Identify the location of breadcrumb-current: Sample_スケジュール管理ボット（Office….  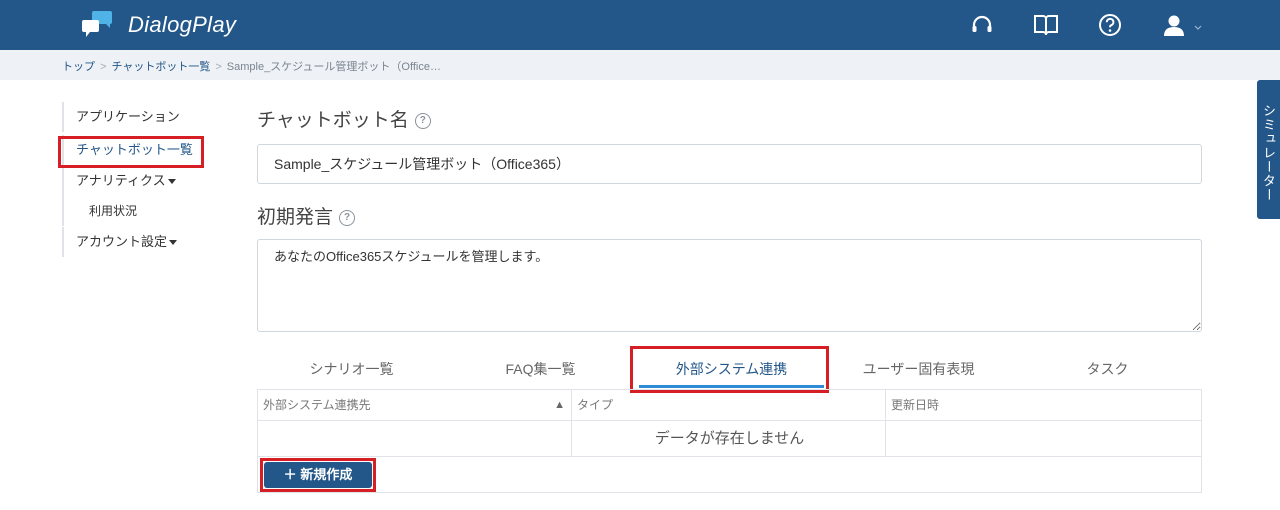
(333, 67).